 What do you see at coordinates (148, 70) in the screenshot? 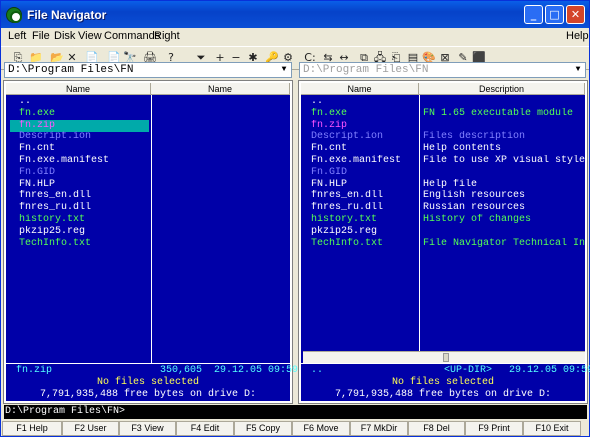
I see `left-path-field: D:\Program Files\FN ▼` at bounding box center [148, 70].